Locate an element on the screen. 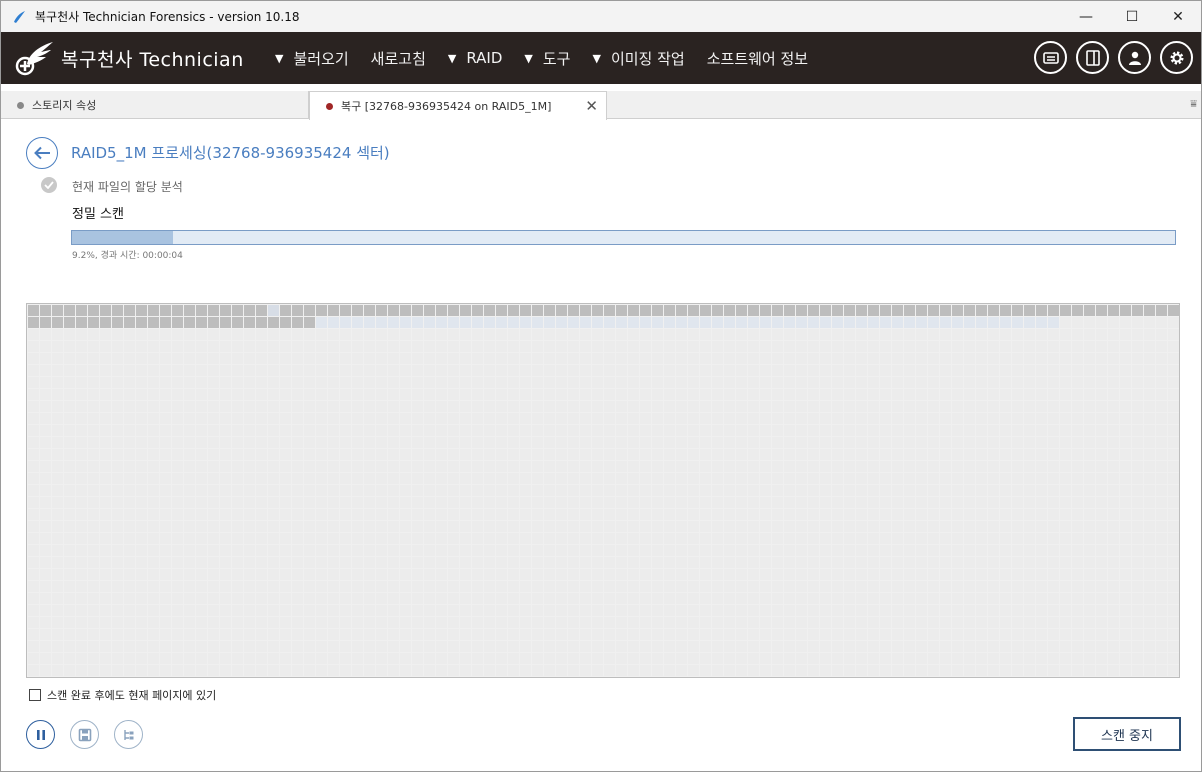  close-window-button: ✕ is located at coordinates (1178, 16).